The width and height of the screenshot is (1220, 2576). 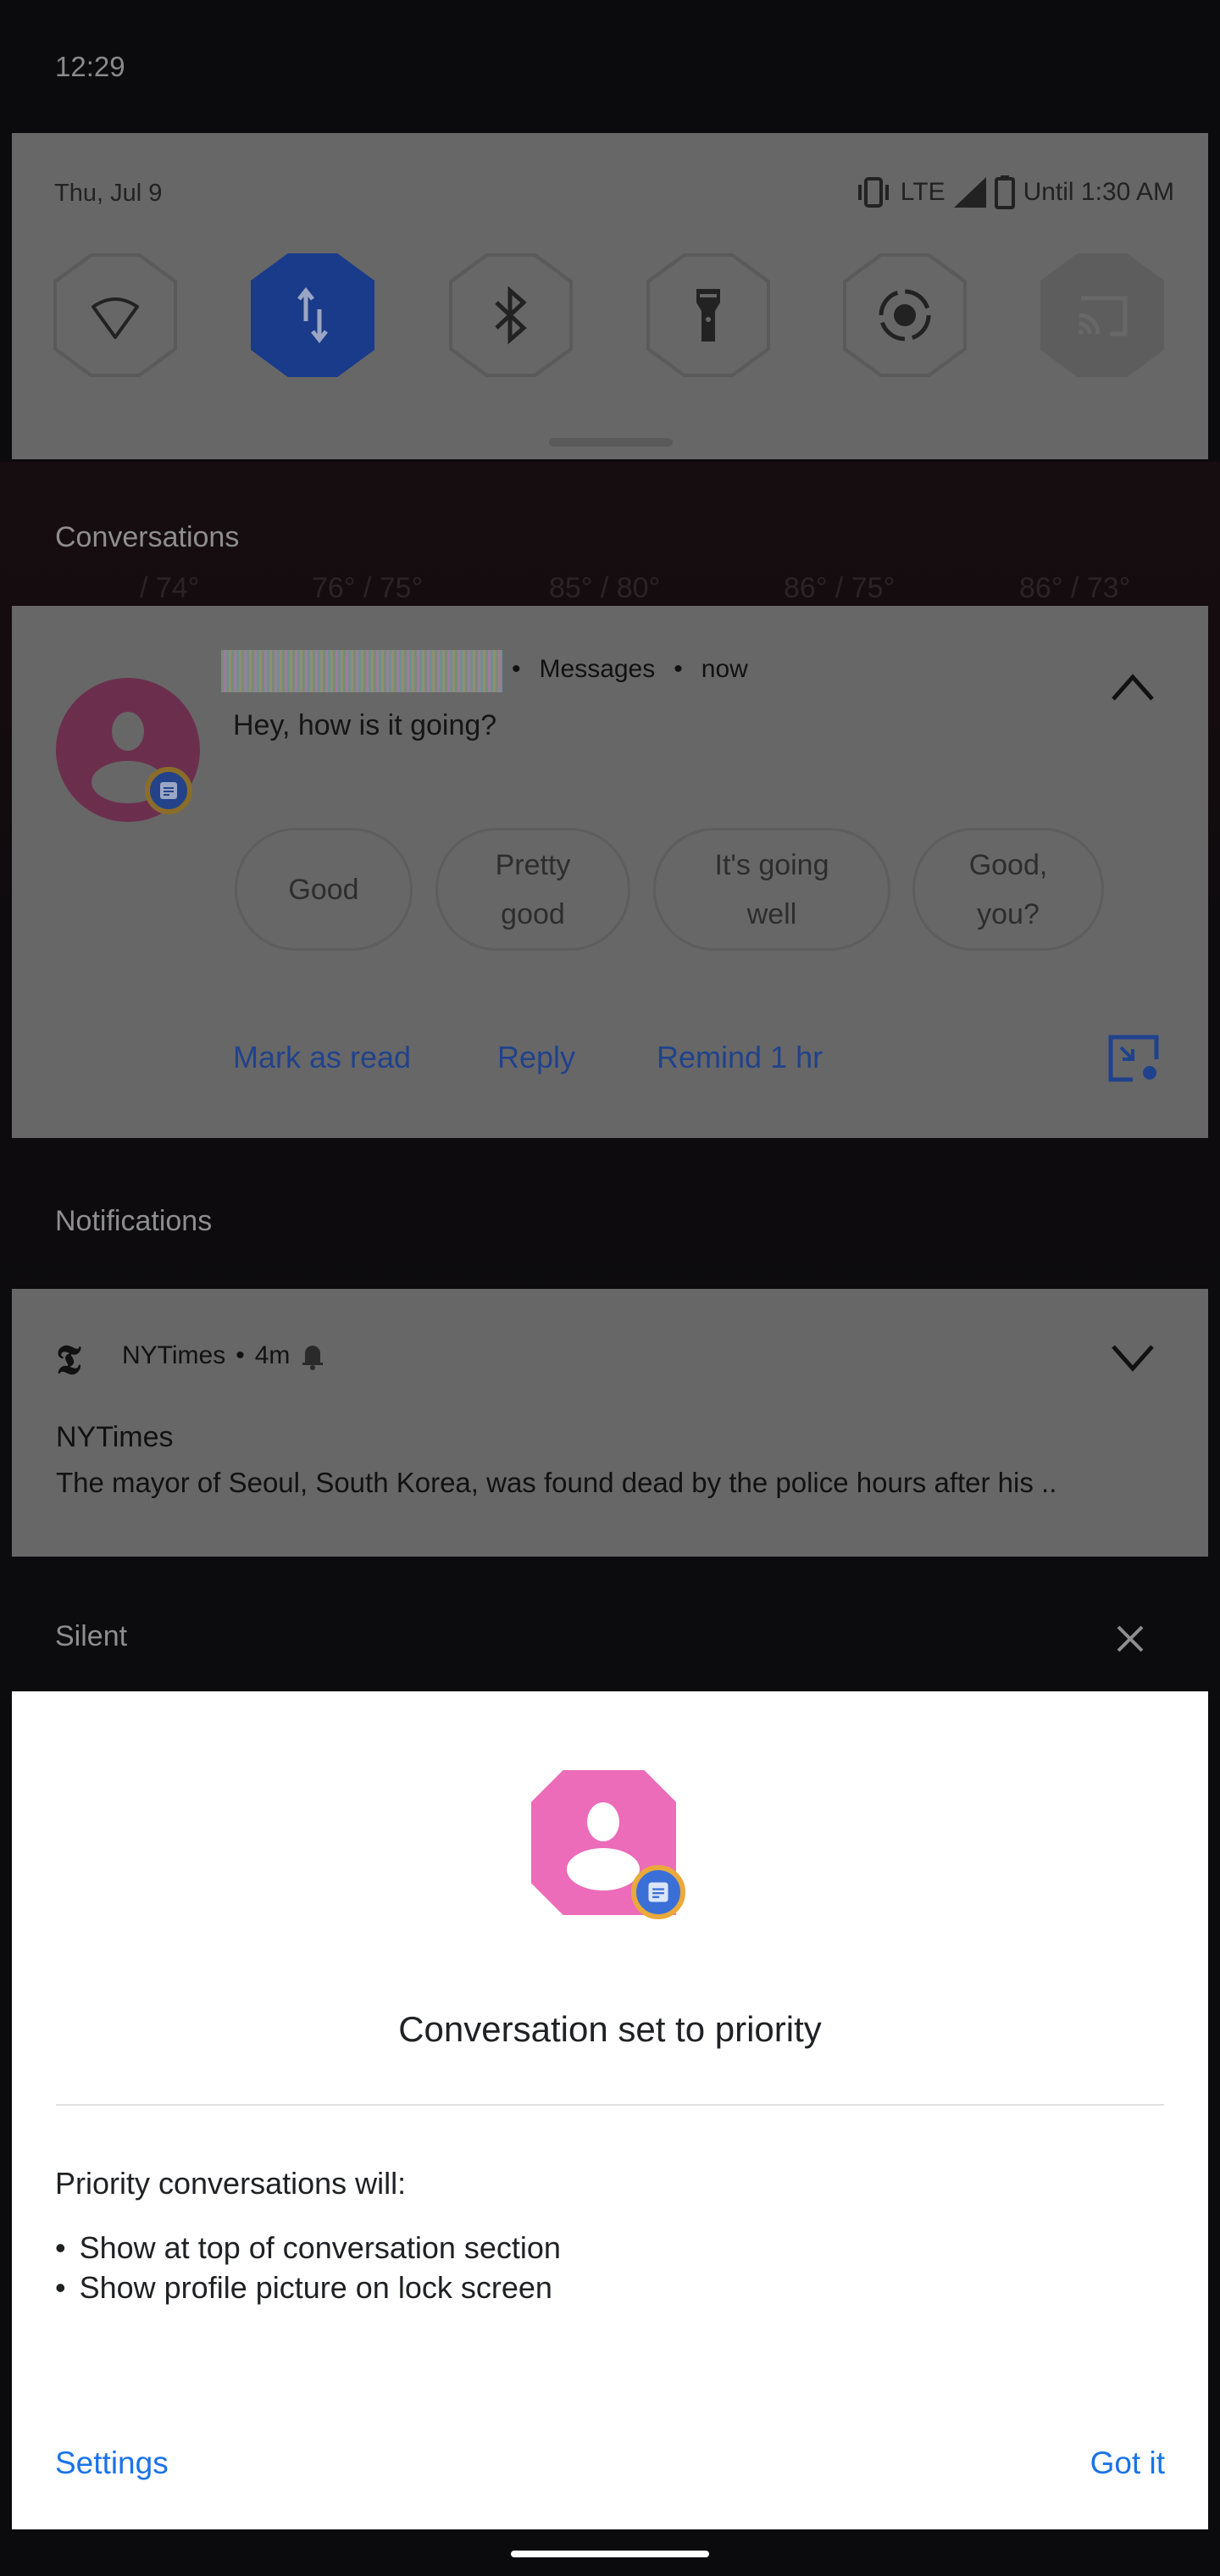 I want to click on bluetooth-tile, so click(x=511, y=315).